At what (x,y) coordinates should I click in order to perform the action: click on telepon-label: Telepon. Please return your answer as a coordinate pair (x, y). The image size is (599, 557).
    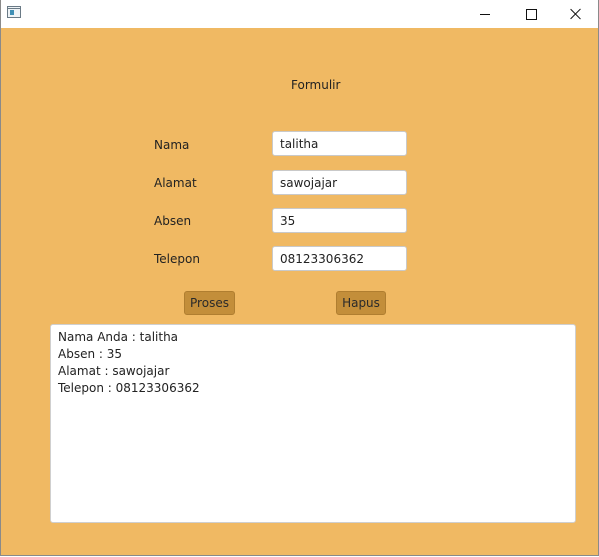
    Looking at the image, I should click on (177, 259).